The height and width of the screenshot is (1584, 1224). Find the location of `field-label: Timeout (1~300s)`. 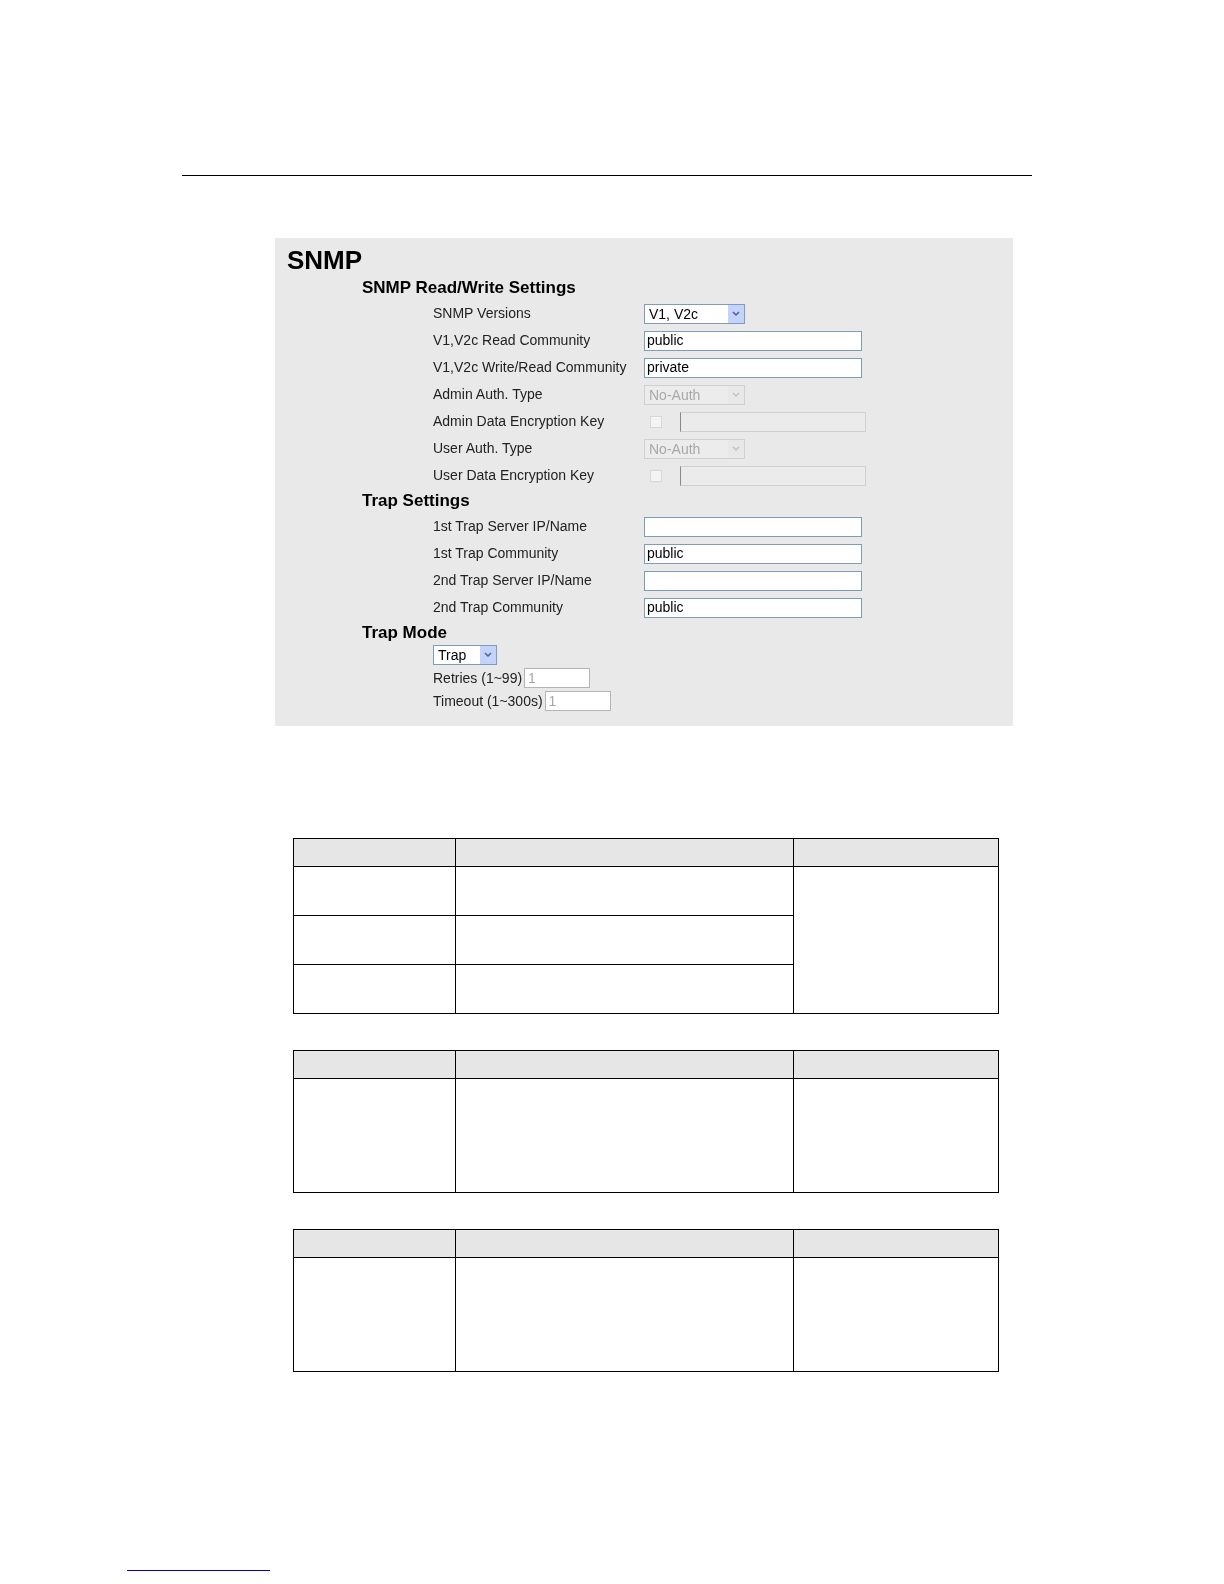

field-label: Timeout (1~300s) is located at coordinates (488, 701).